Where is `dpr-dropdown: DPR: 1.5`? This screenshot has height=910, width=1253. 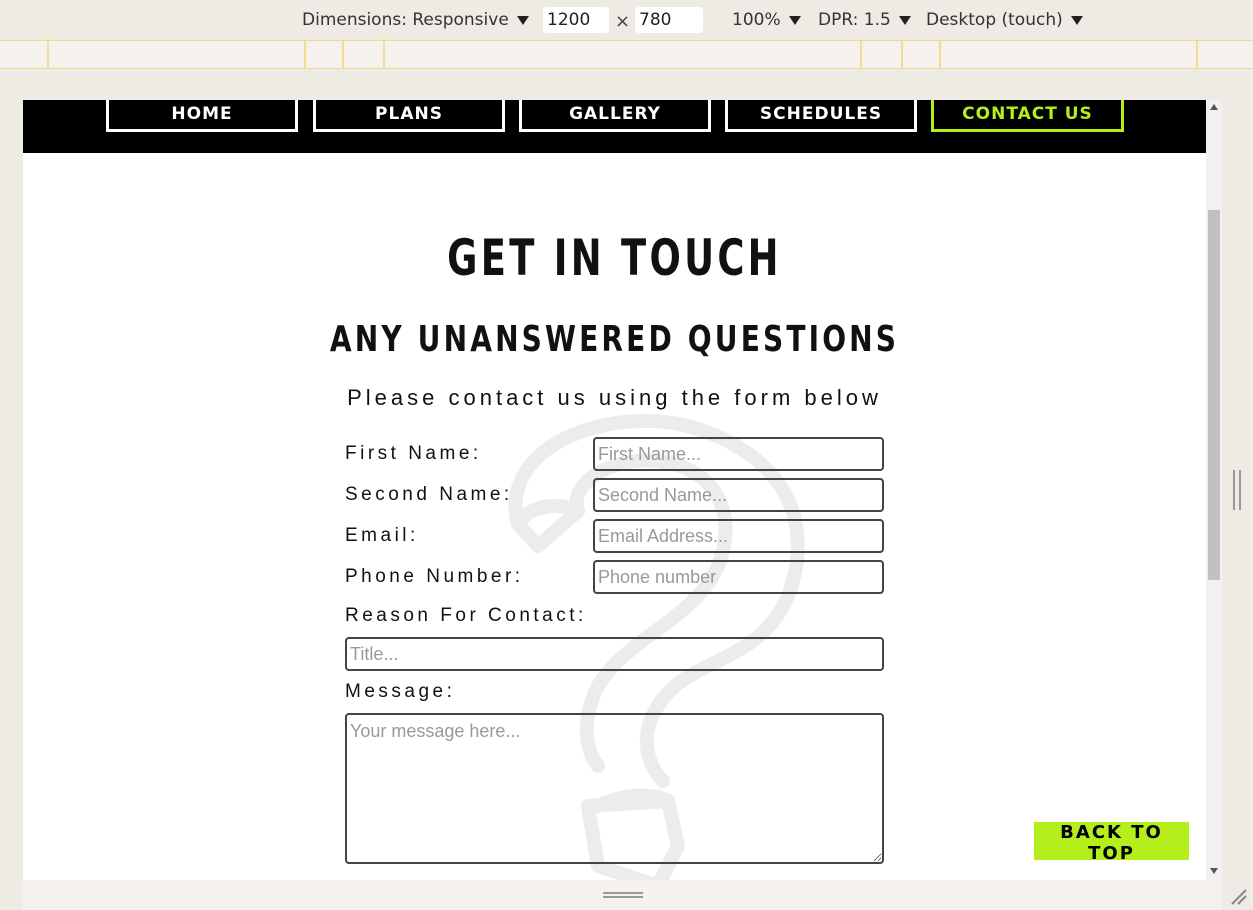 dpr-dropdown: DPR: 1.5 is located at coordinates (864, 20).